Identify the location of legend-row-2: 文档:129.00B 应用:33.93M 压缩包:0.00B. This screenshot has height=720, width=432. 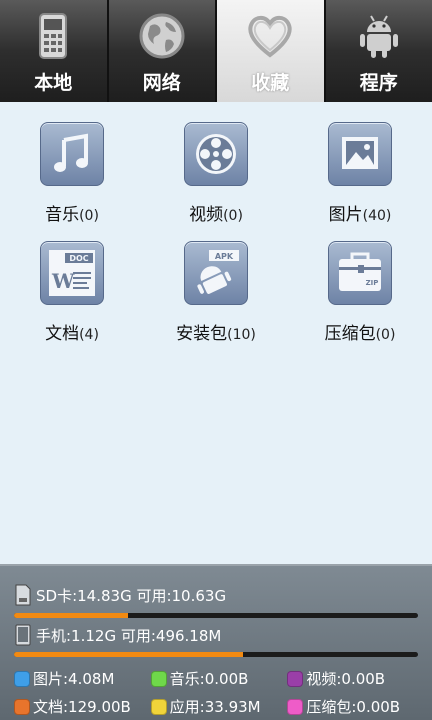
(219, 706).